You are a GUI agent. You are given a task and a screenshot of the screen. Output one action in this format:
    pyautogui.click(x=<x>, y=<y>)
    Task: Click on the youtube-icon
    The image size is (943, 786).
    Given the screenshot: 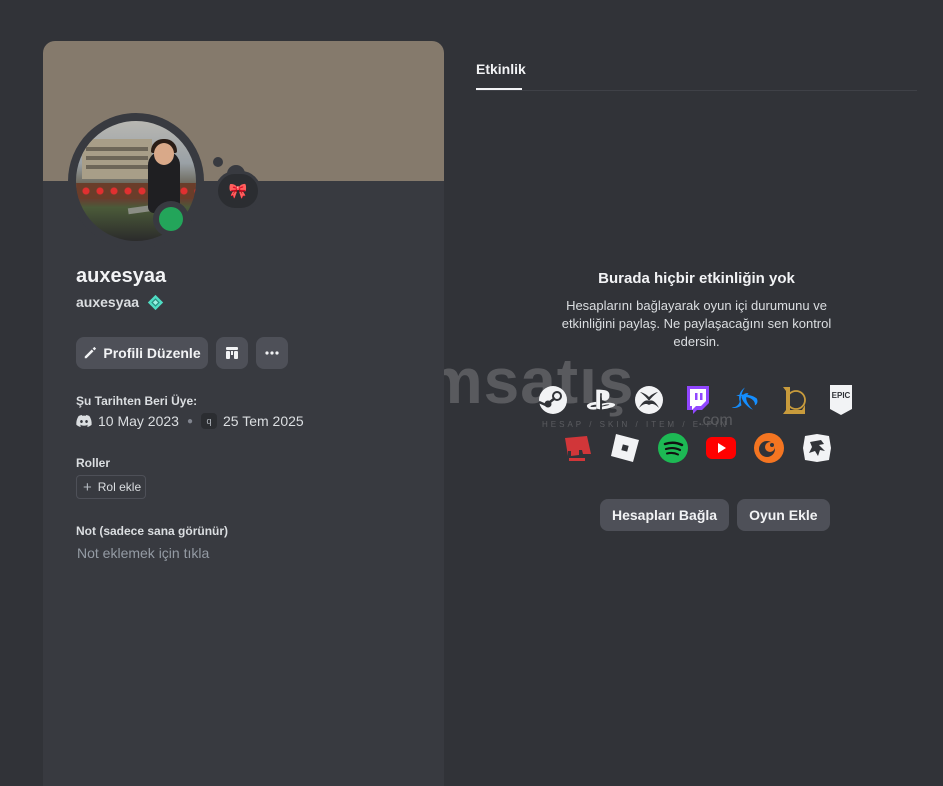 What is the action you would take?
    pyautogui.click(x=721, y=448)
    